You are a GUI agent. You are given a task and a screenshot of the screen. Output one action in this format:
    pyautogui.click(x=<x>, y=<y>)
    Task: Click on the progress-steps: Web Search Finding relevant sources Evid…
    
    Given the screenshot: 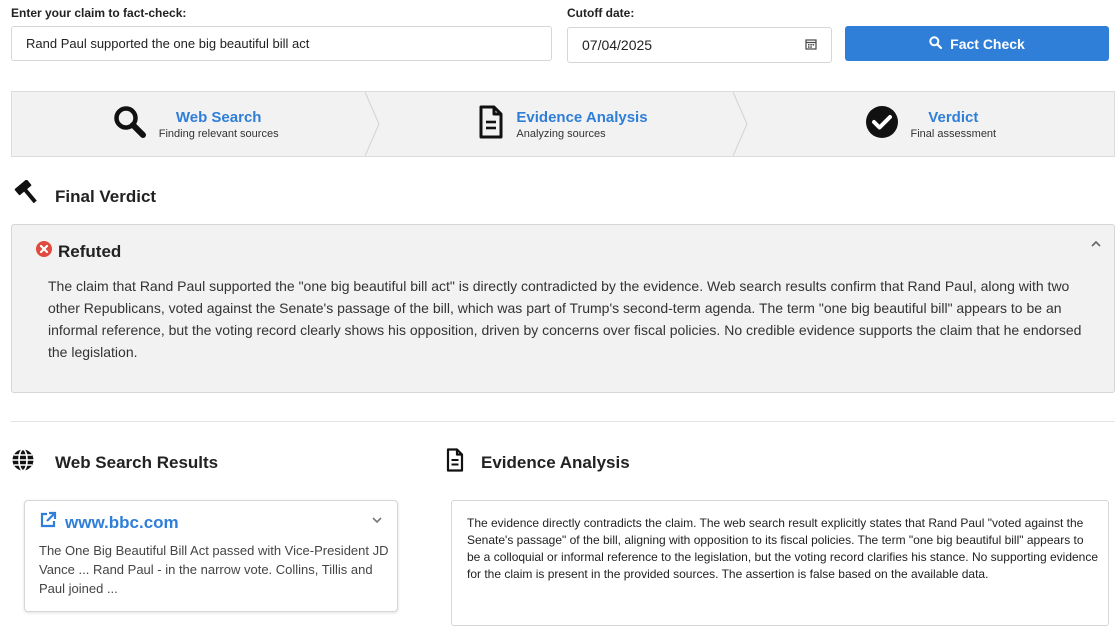 What is the action you would take?
    pyautogui.click(x=563, y=124)
    